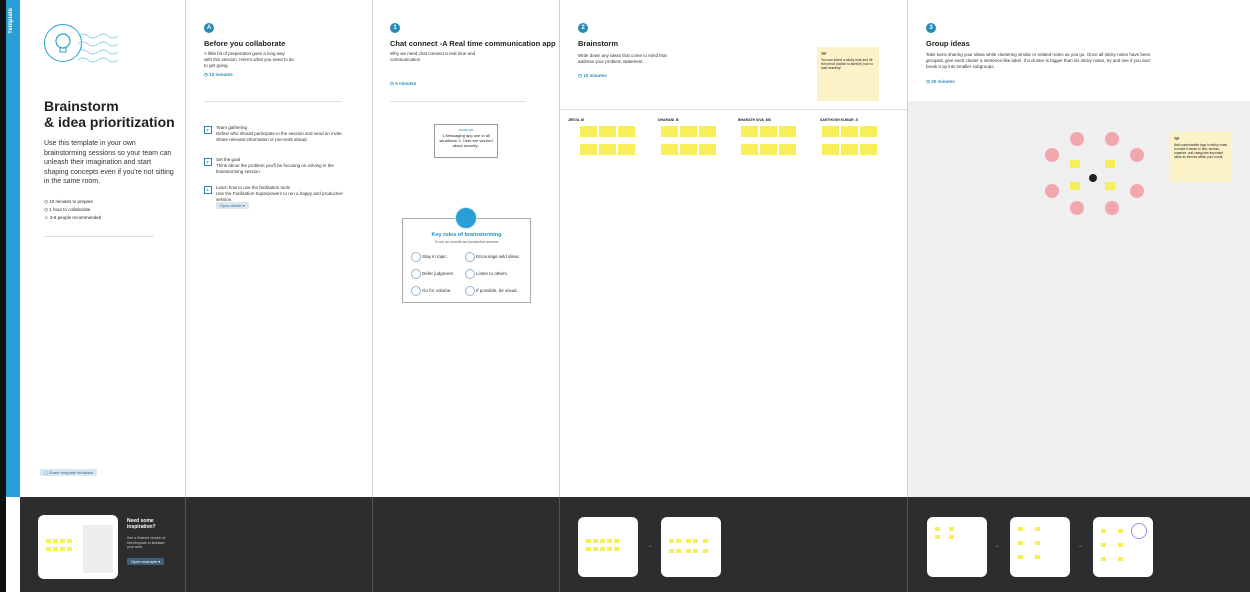  Describe the element at coordinates (940, 81) in the screenshot. I see `step4-time: ◷ 20 minutes` at that location.